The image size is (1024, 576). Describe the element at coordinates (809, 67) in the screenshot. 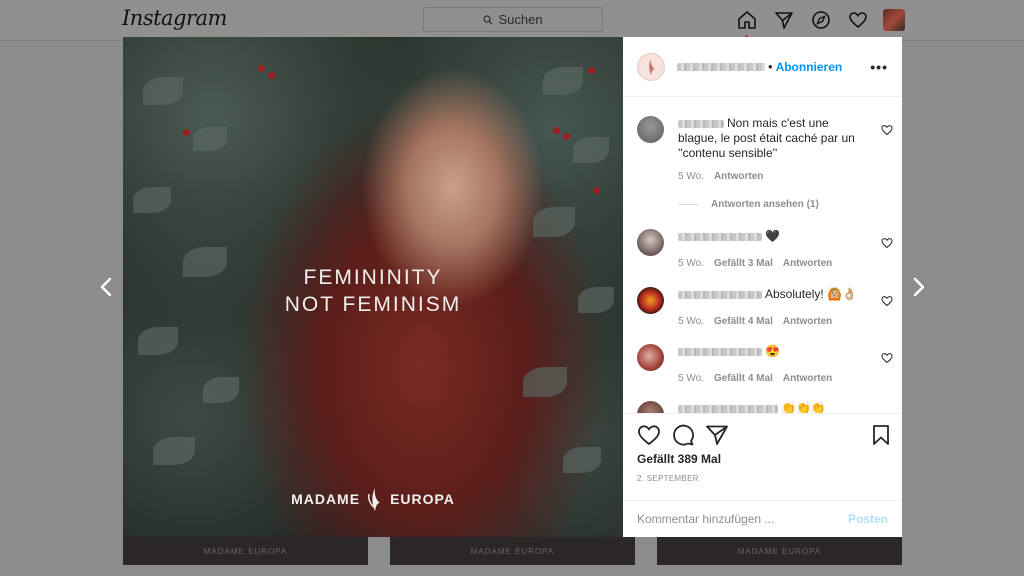

I see `follow-button: Abonnieren` at that location.